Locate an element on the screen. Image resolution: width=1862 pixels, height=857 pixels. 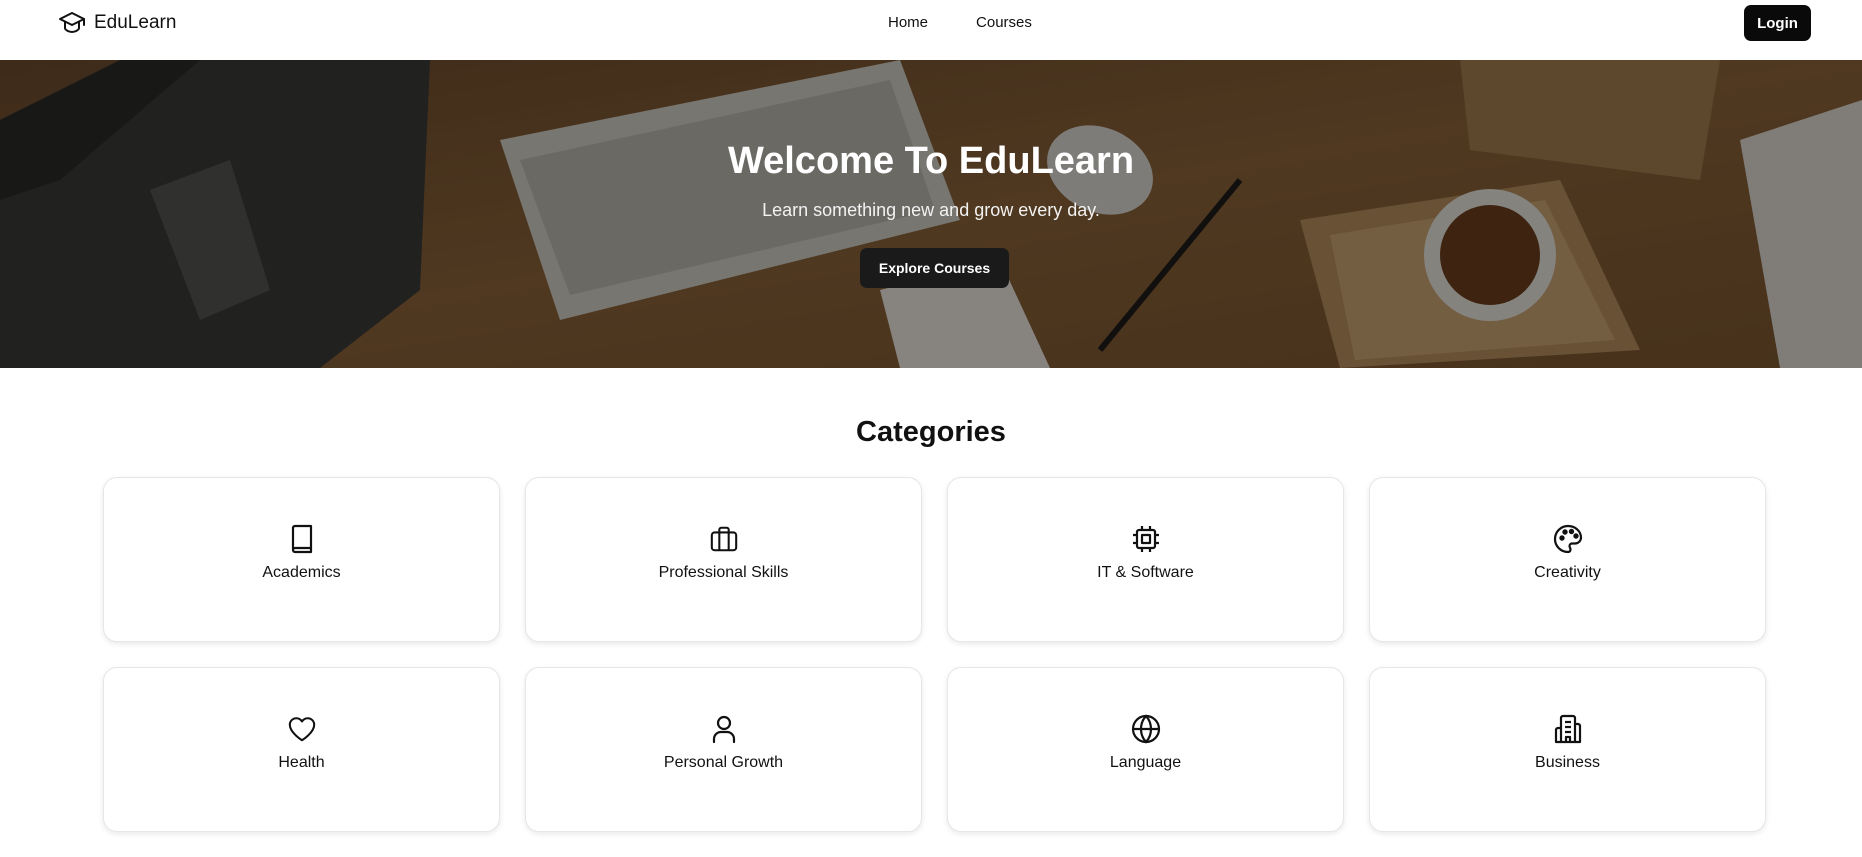
category-label: Creativity is located at coordinates (1567, 572).